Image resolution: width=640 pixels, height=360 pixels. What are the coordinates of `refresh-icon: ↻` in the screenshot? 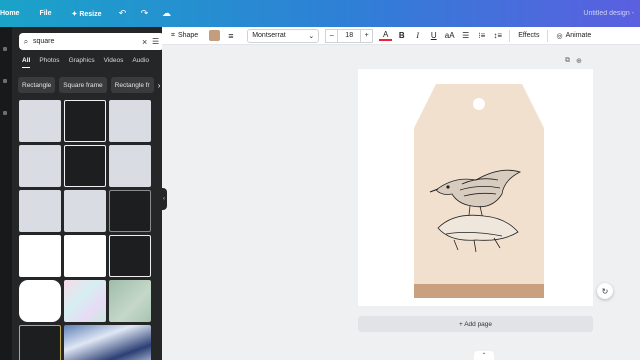 It's located at (605, 291).